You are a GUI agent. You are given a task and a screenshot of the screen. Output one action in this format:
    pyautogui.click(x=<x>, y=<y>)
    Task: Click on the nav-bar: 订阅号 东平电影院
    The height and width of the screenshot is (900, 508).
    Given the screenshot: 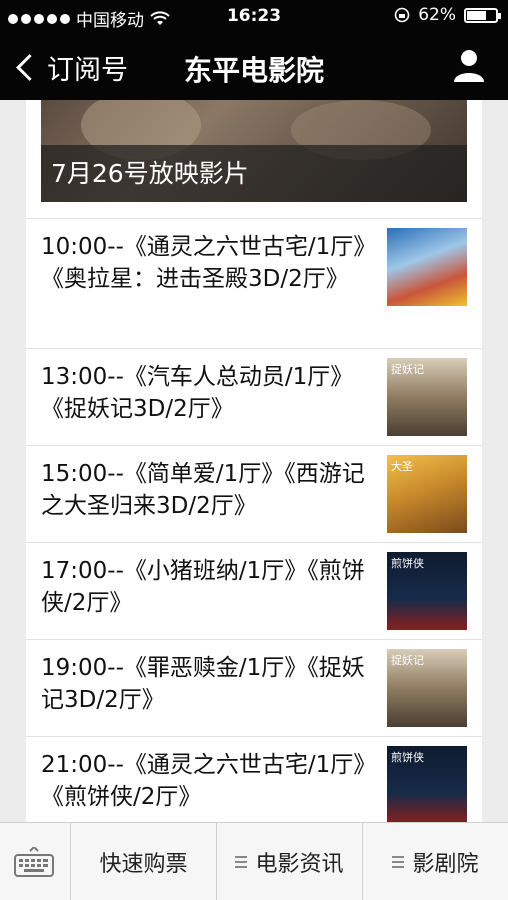 What is the action you would take?
    pyautogui.click(x=254, y=66)
    